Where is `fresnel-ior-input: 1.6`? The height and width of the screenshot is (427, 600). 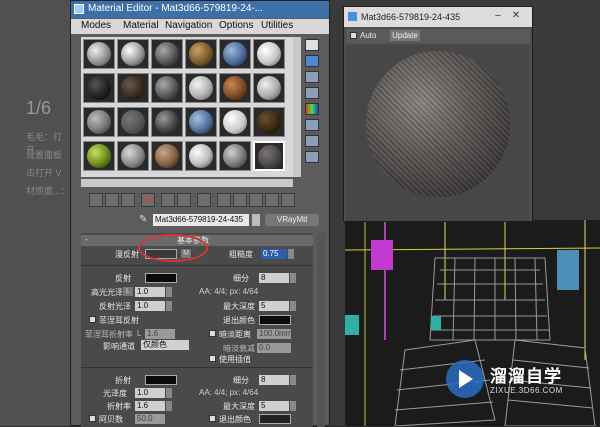 fresnel-ior-input: 1.6 is located at coordinates (160, 334).